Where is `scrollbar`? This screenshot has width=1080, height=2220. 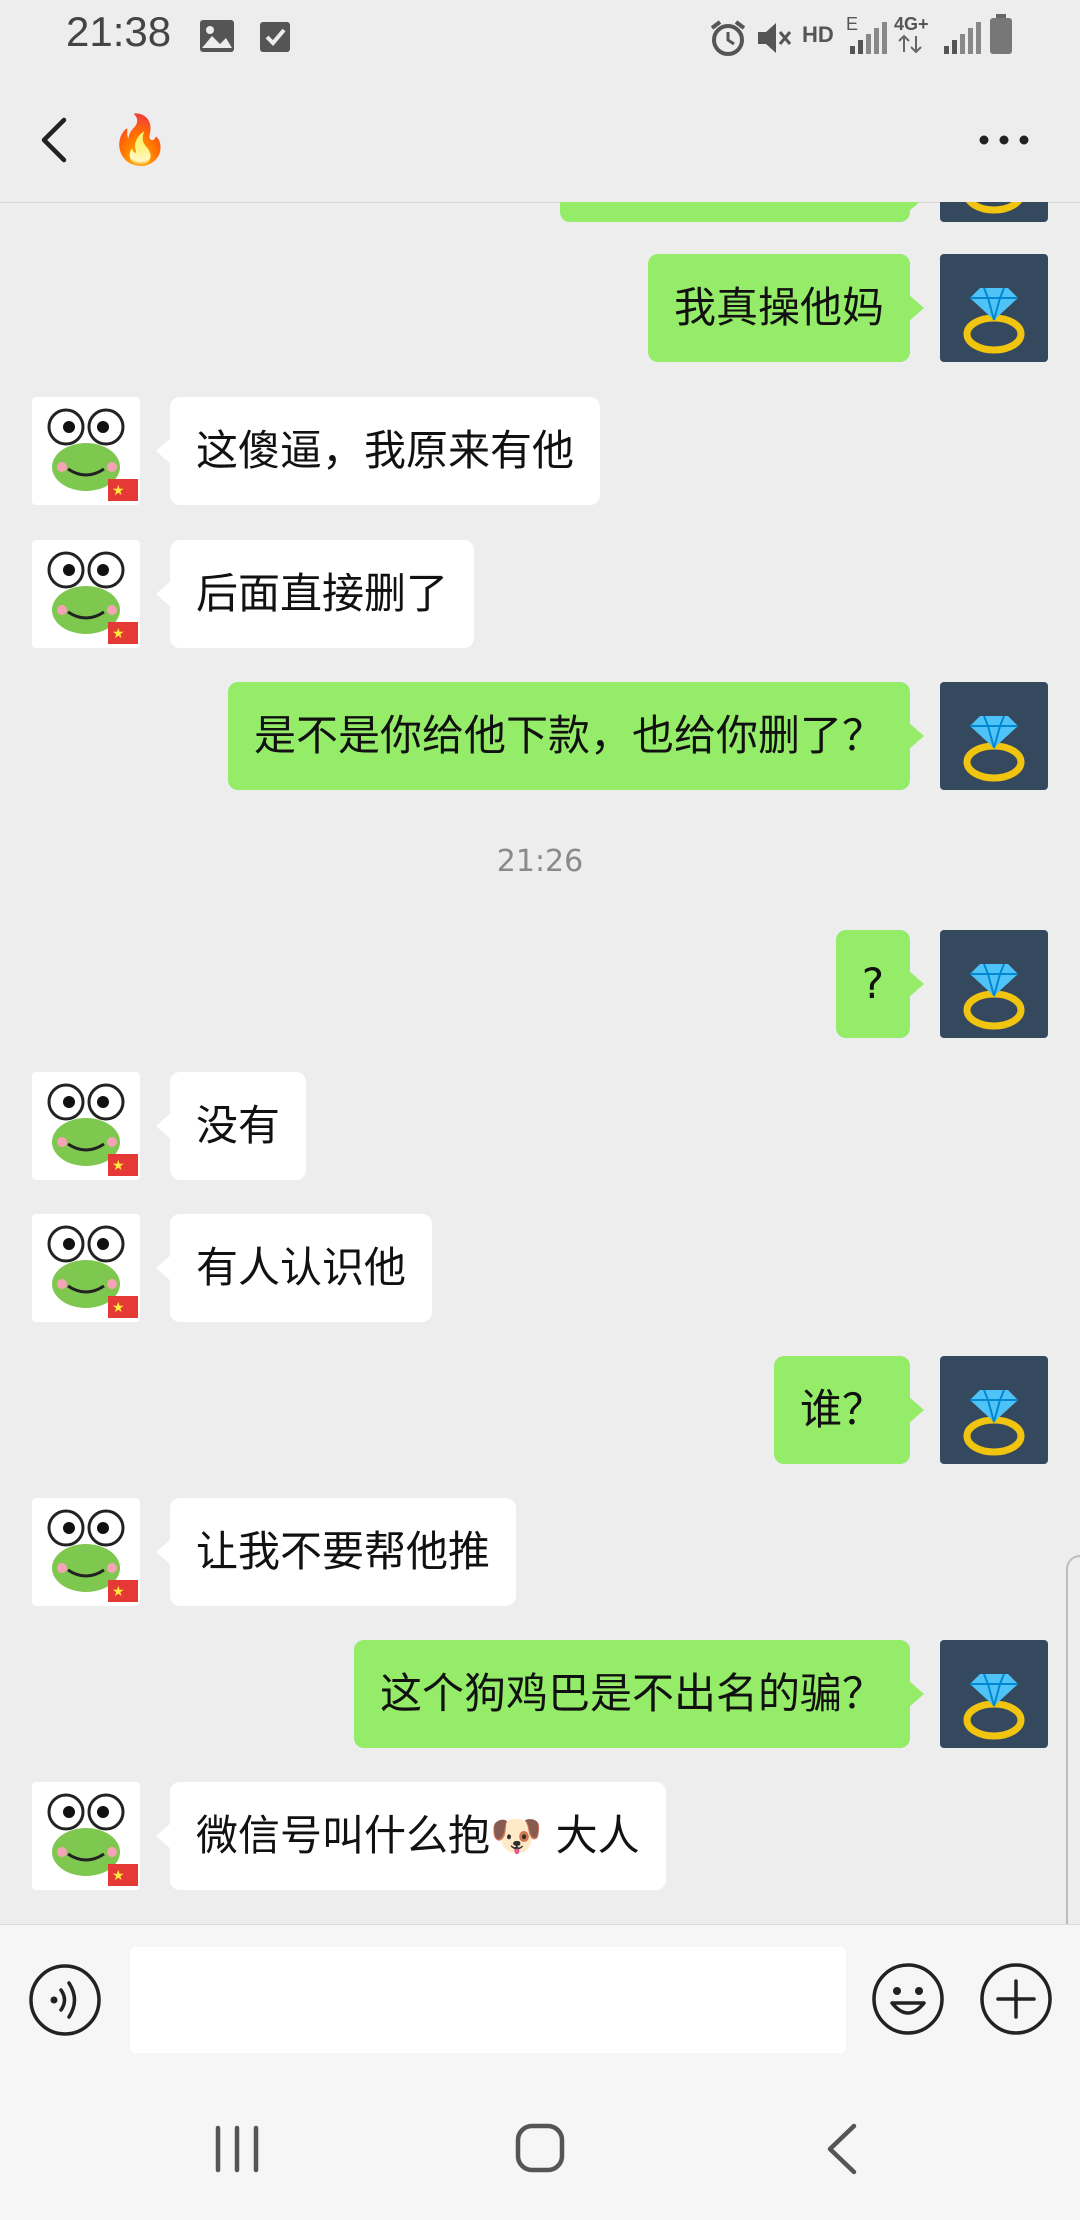
scrollbar is located at coordinates (1073, 1762).